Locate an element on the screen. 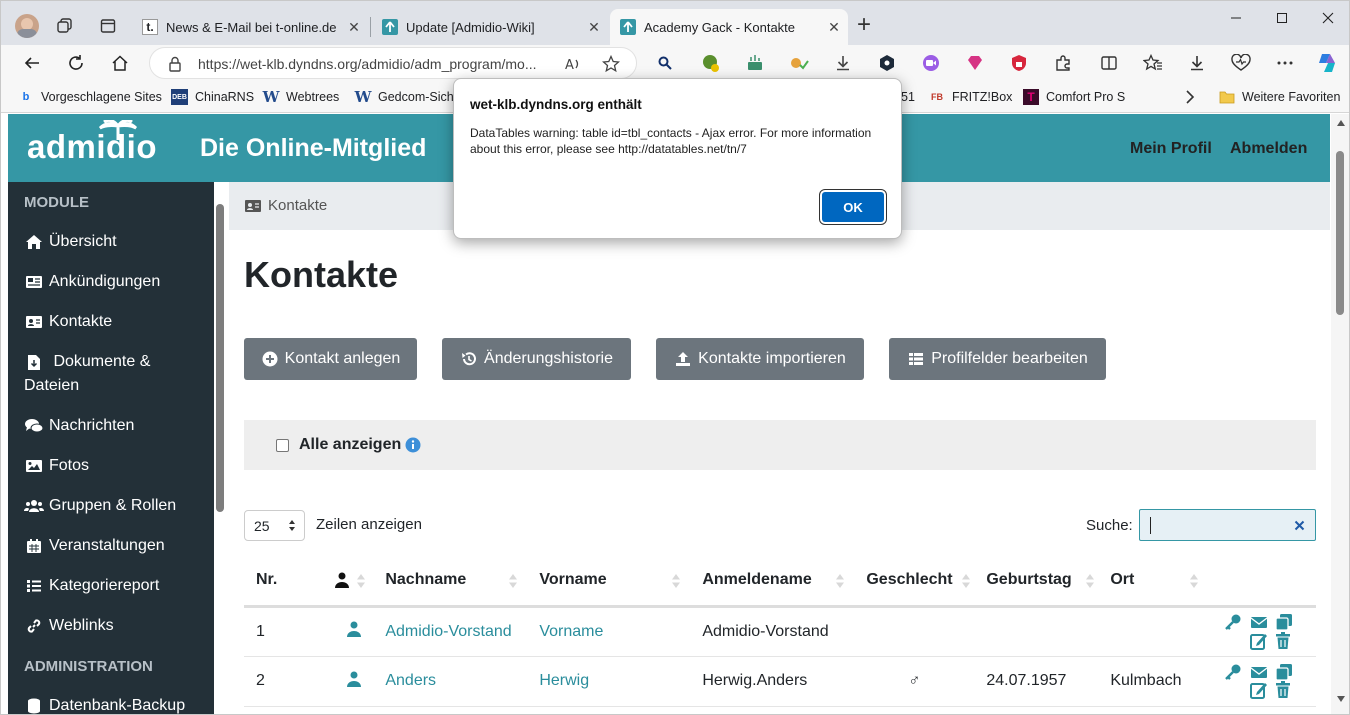 This screenshot has width=1350, height=715. reload-icon is located at coordinates (76, 63).